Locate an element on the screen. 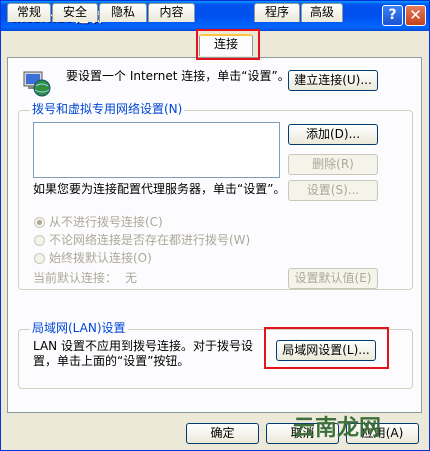 The image size is (430, 451). radio-always-dial-label: 始终拨默认连接(O) is located at coordinates (100, 258).